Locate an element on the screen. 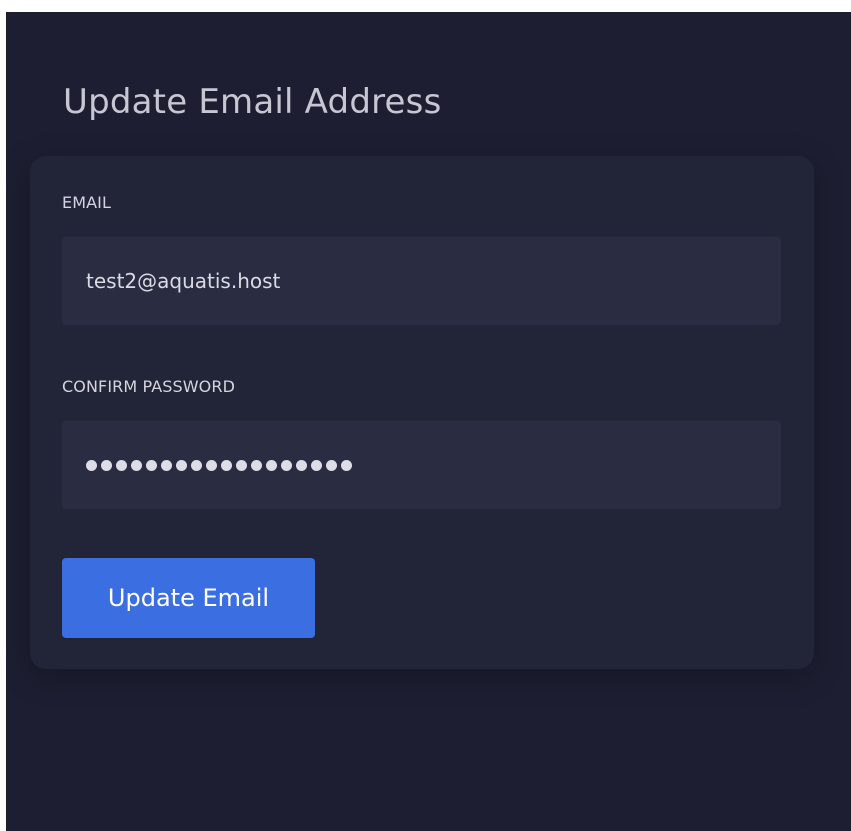 The width and height of the screenshot is (851, 831). email-label: EMAIL is located at coordinates (86, 202).